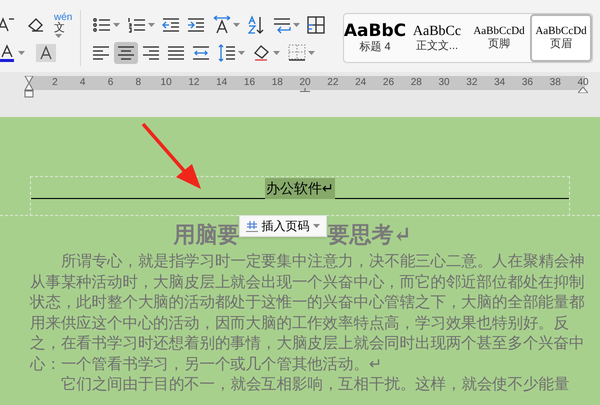 The height and width of the screenshot is (405, 600). I want to click on line-spacing-icon, so click(227, 53).